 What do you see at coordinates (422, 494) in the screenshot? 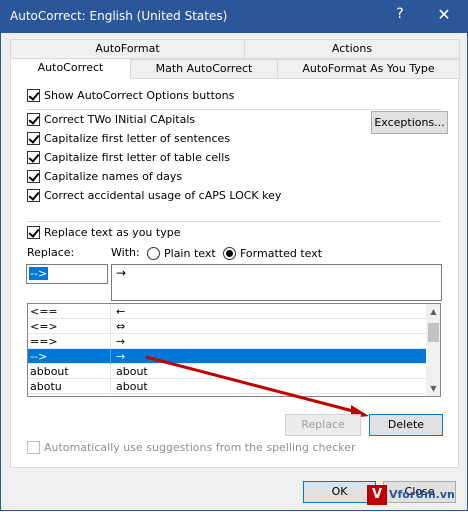
I see `watermark-text: VforUm.vn` at bounding box center [422, 494].